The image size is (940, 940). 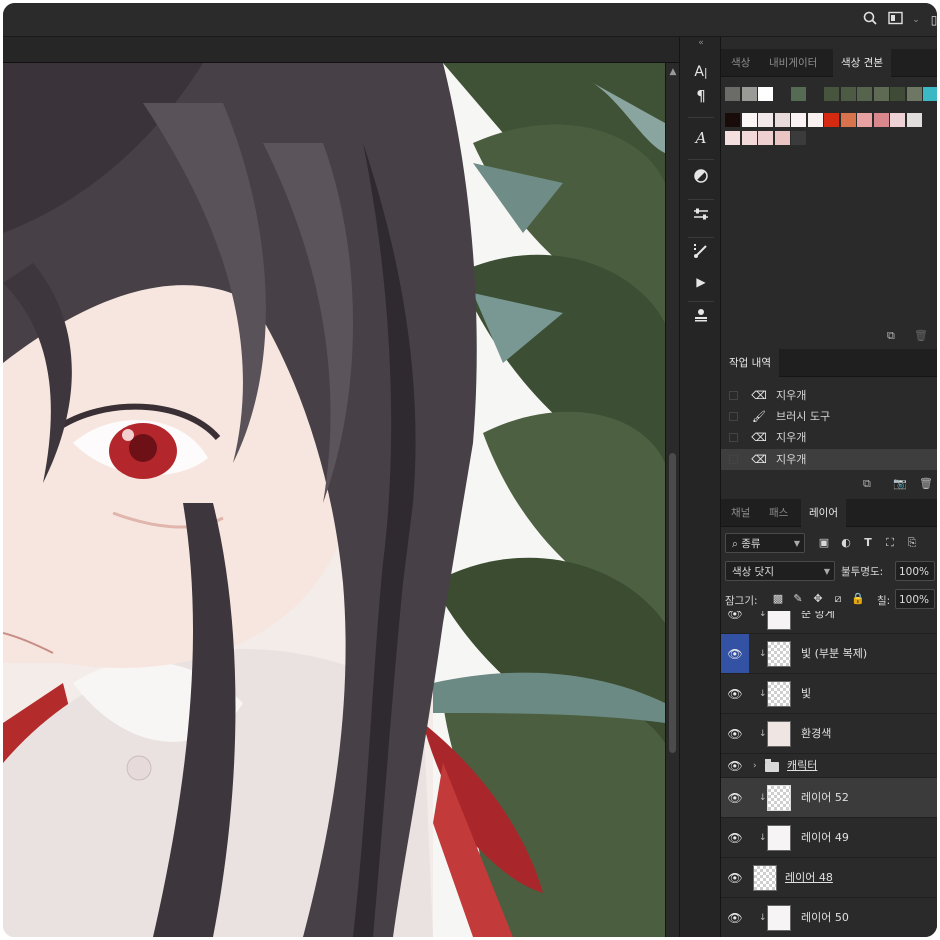 What do you see at coordinates (915, 571) in the screenshot?
I see `opacity-input: 100%` at bounding box center [915, 571].